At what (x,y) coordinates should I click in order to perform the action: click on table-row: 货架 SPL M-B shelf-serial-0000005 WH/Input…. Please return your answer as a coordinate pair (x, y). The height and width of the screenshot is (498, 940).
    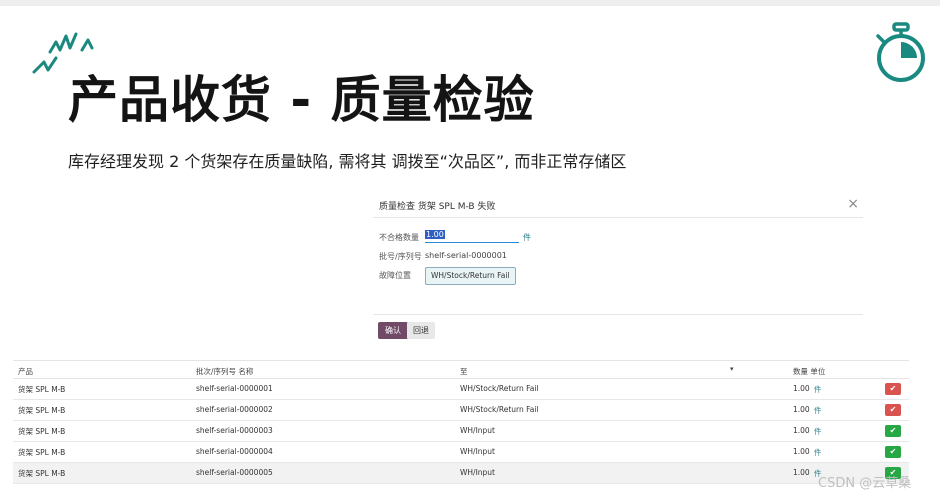
    Looking at the image, I should click on (461, 473).